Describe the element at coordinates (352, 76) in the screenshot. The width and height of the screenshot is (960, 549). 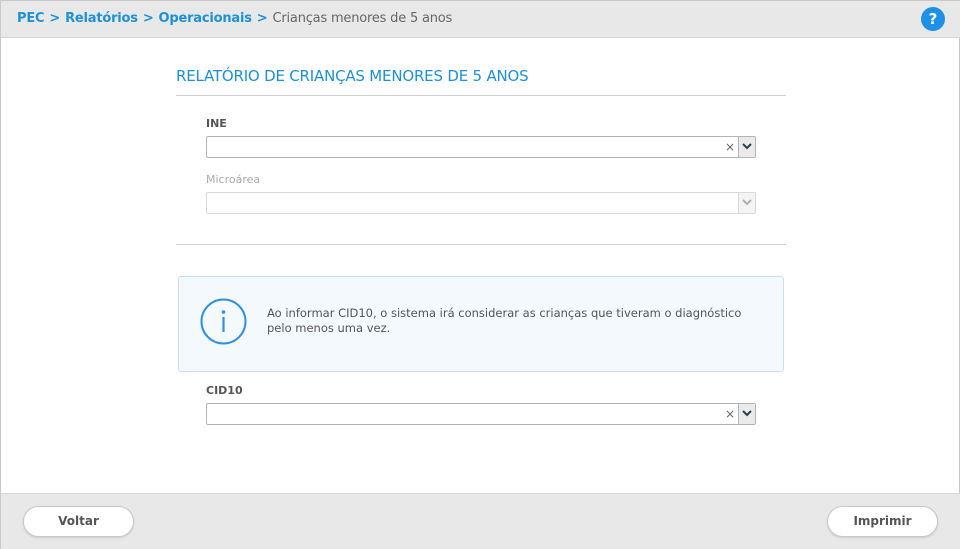
I see `page-title: RELATÓRIO DE CRIANÇAS MENORES DE 5 ANOS` at that location.